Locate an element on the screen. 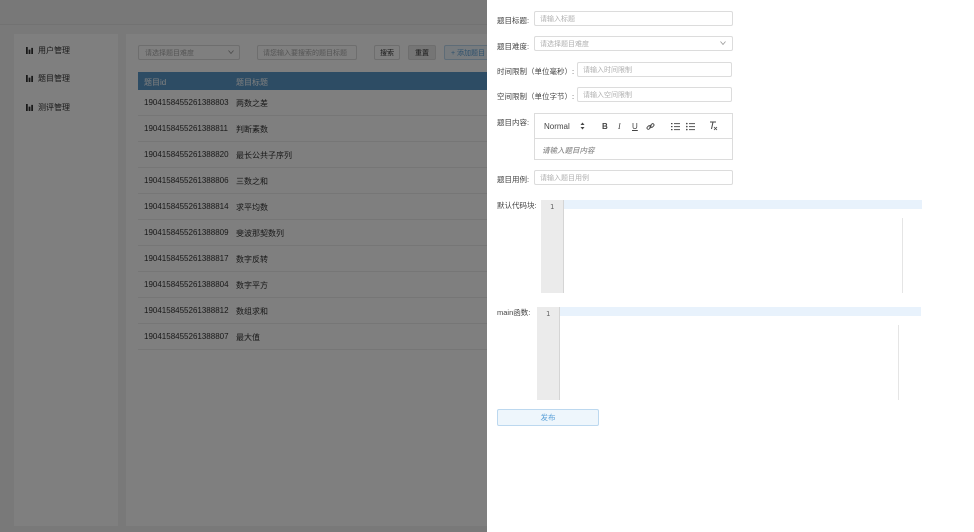  editor-content-area: 请输入题目内容 is located at coordinates (568, 150).